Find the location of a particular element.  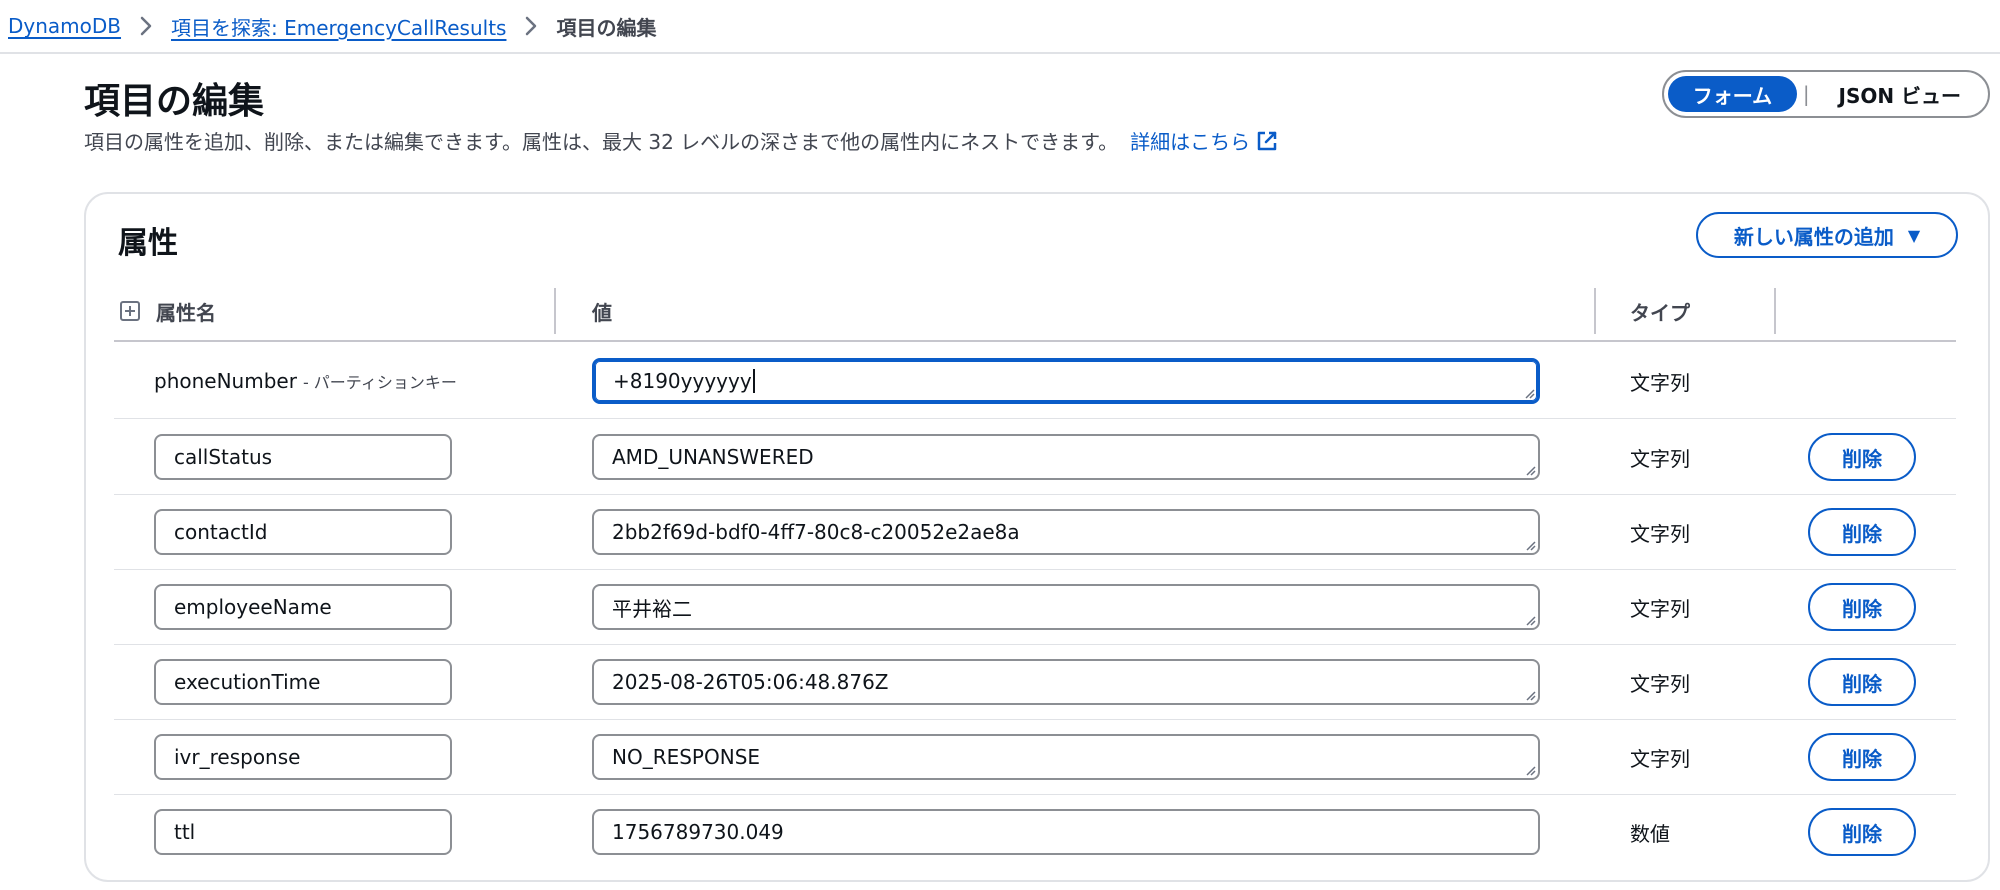

table-row: AMD_UNANSWERED 文字列 削除 is located at coordinates (1035, 457).